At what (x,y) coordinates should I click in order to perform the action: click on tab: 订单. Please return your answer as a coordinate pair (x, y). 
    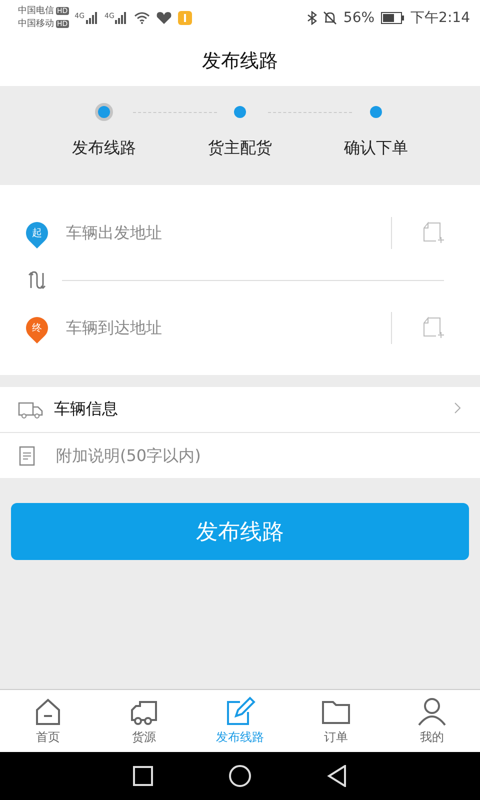
    Looking at the image, I should click on (336, 721).